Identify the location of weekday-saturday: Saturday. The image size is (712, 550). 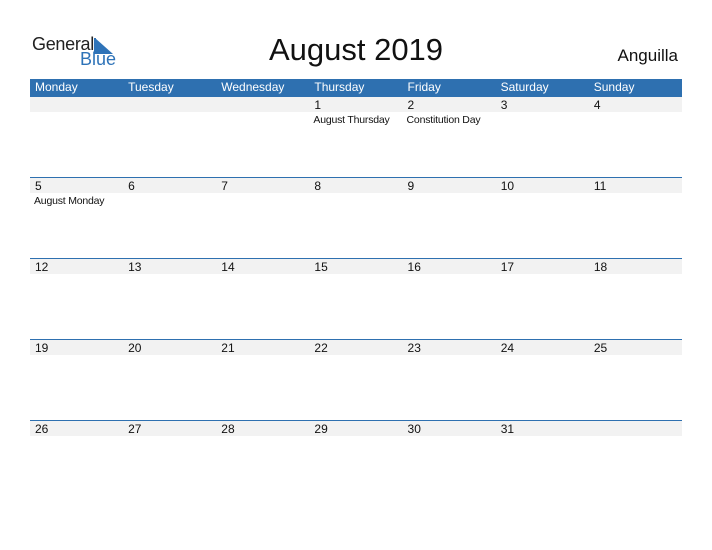
(524, 87).